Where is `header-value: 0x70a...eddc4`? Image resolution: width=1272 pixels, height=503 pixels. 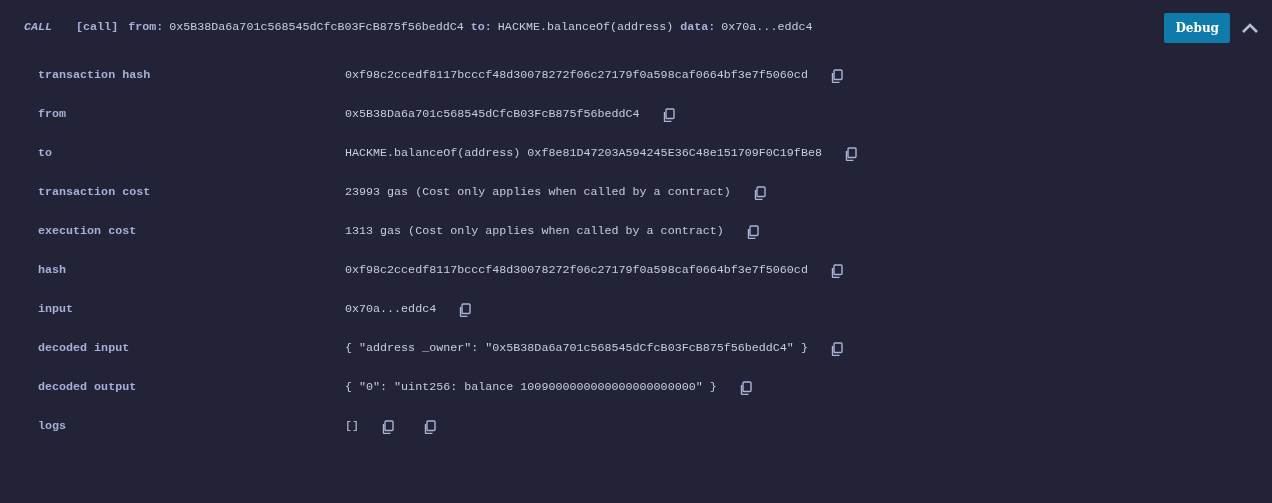
header-value: 0x70a...eddc4 is located at coordinates (767, 28).